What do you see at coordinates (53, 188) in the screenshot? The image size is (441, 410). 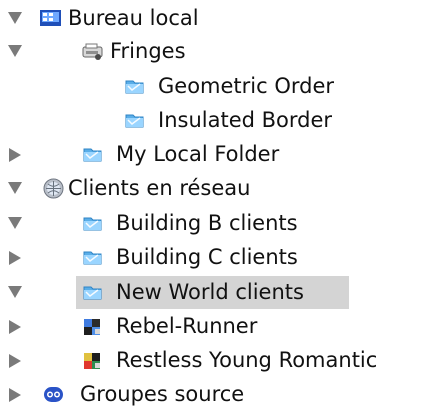 I see `network-globe-icon` at bounding box center [53, 188].